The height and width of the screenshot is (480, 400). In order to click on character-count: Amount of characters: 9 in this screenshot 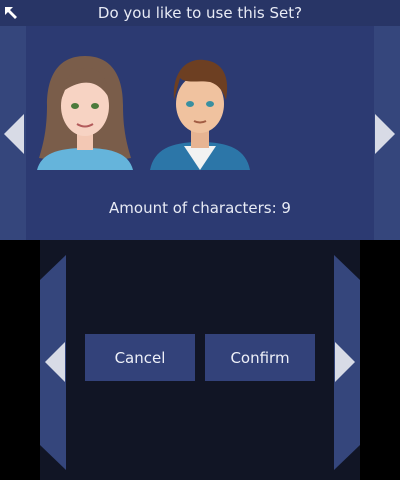, I will do `click(200, 208)`.